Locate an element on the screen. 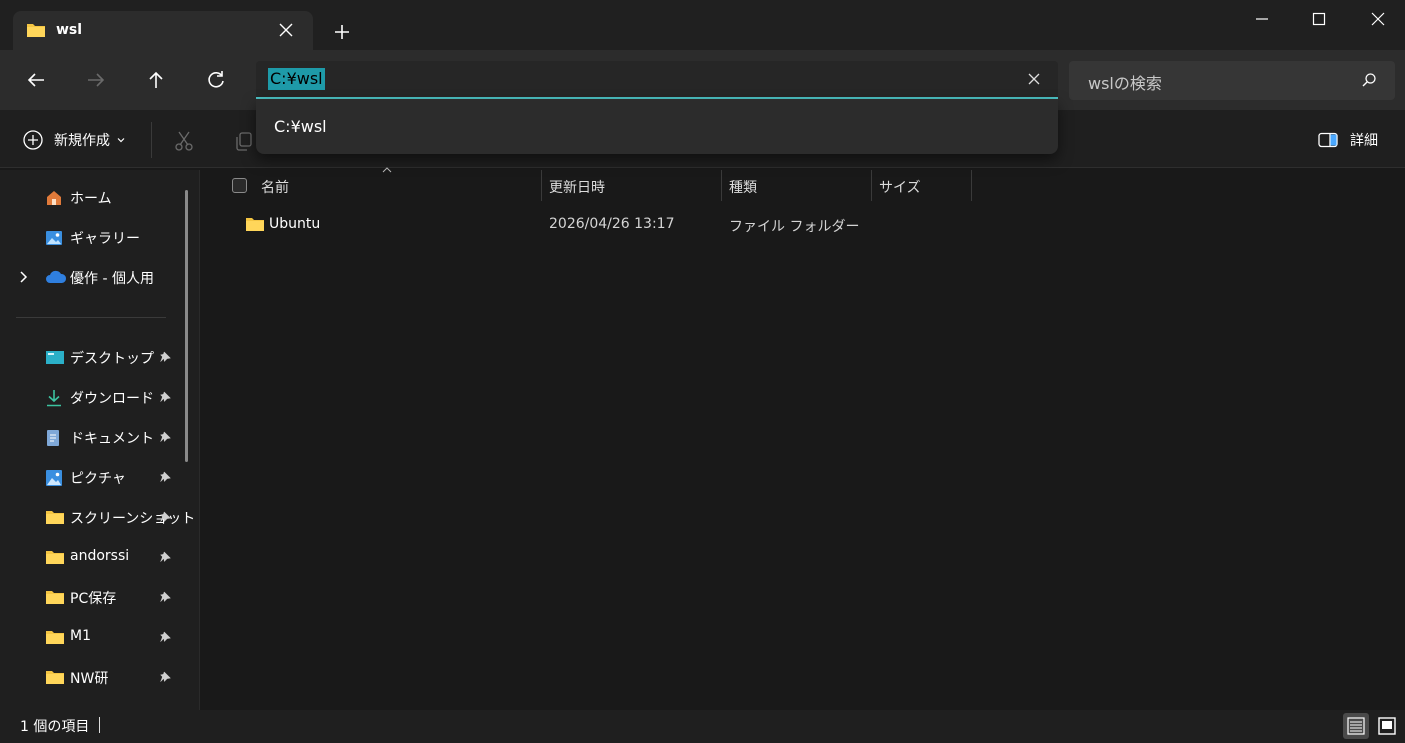  details-pane-button: 詳細 is located at coordinates (1348, 140).